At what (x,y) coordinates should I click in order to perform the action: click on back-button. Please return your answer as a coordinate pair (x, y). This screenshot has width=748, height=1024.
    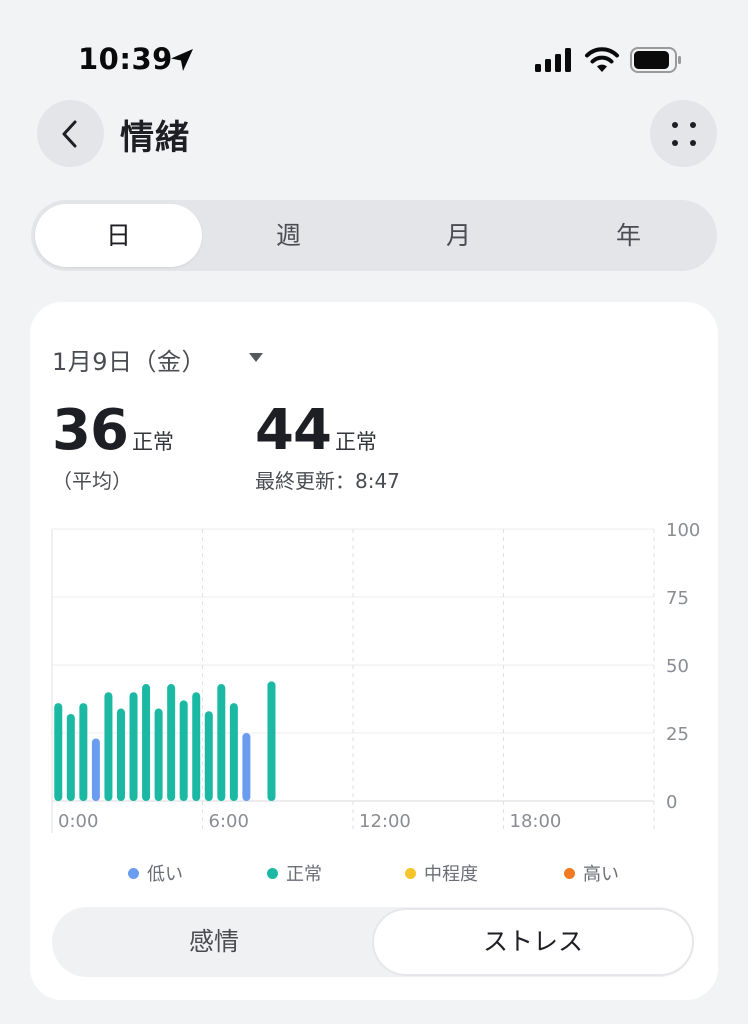
    Looking at the image, I should click on (70, 133).